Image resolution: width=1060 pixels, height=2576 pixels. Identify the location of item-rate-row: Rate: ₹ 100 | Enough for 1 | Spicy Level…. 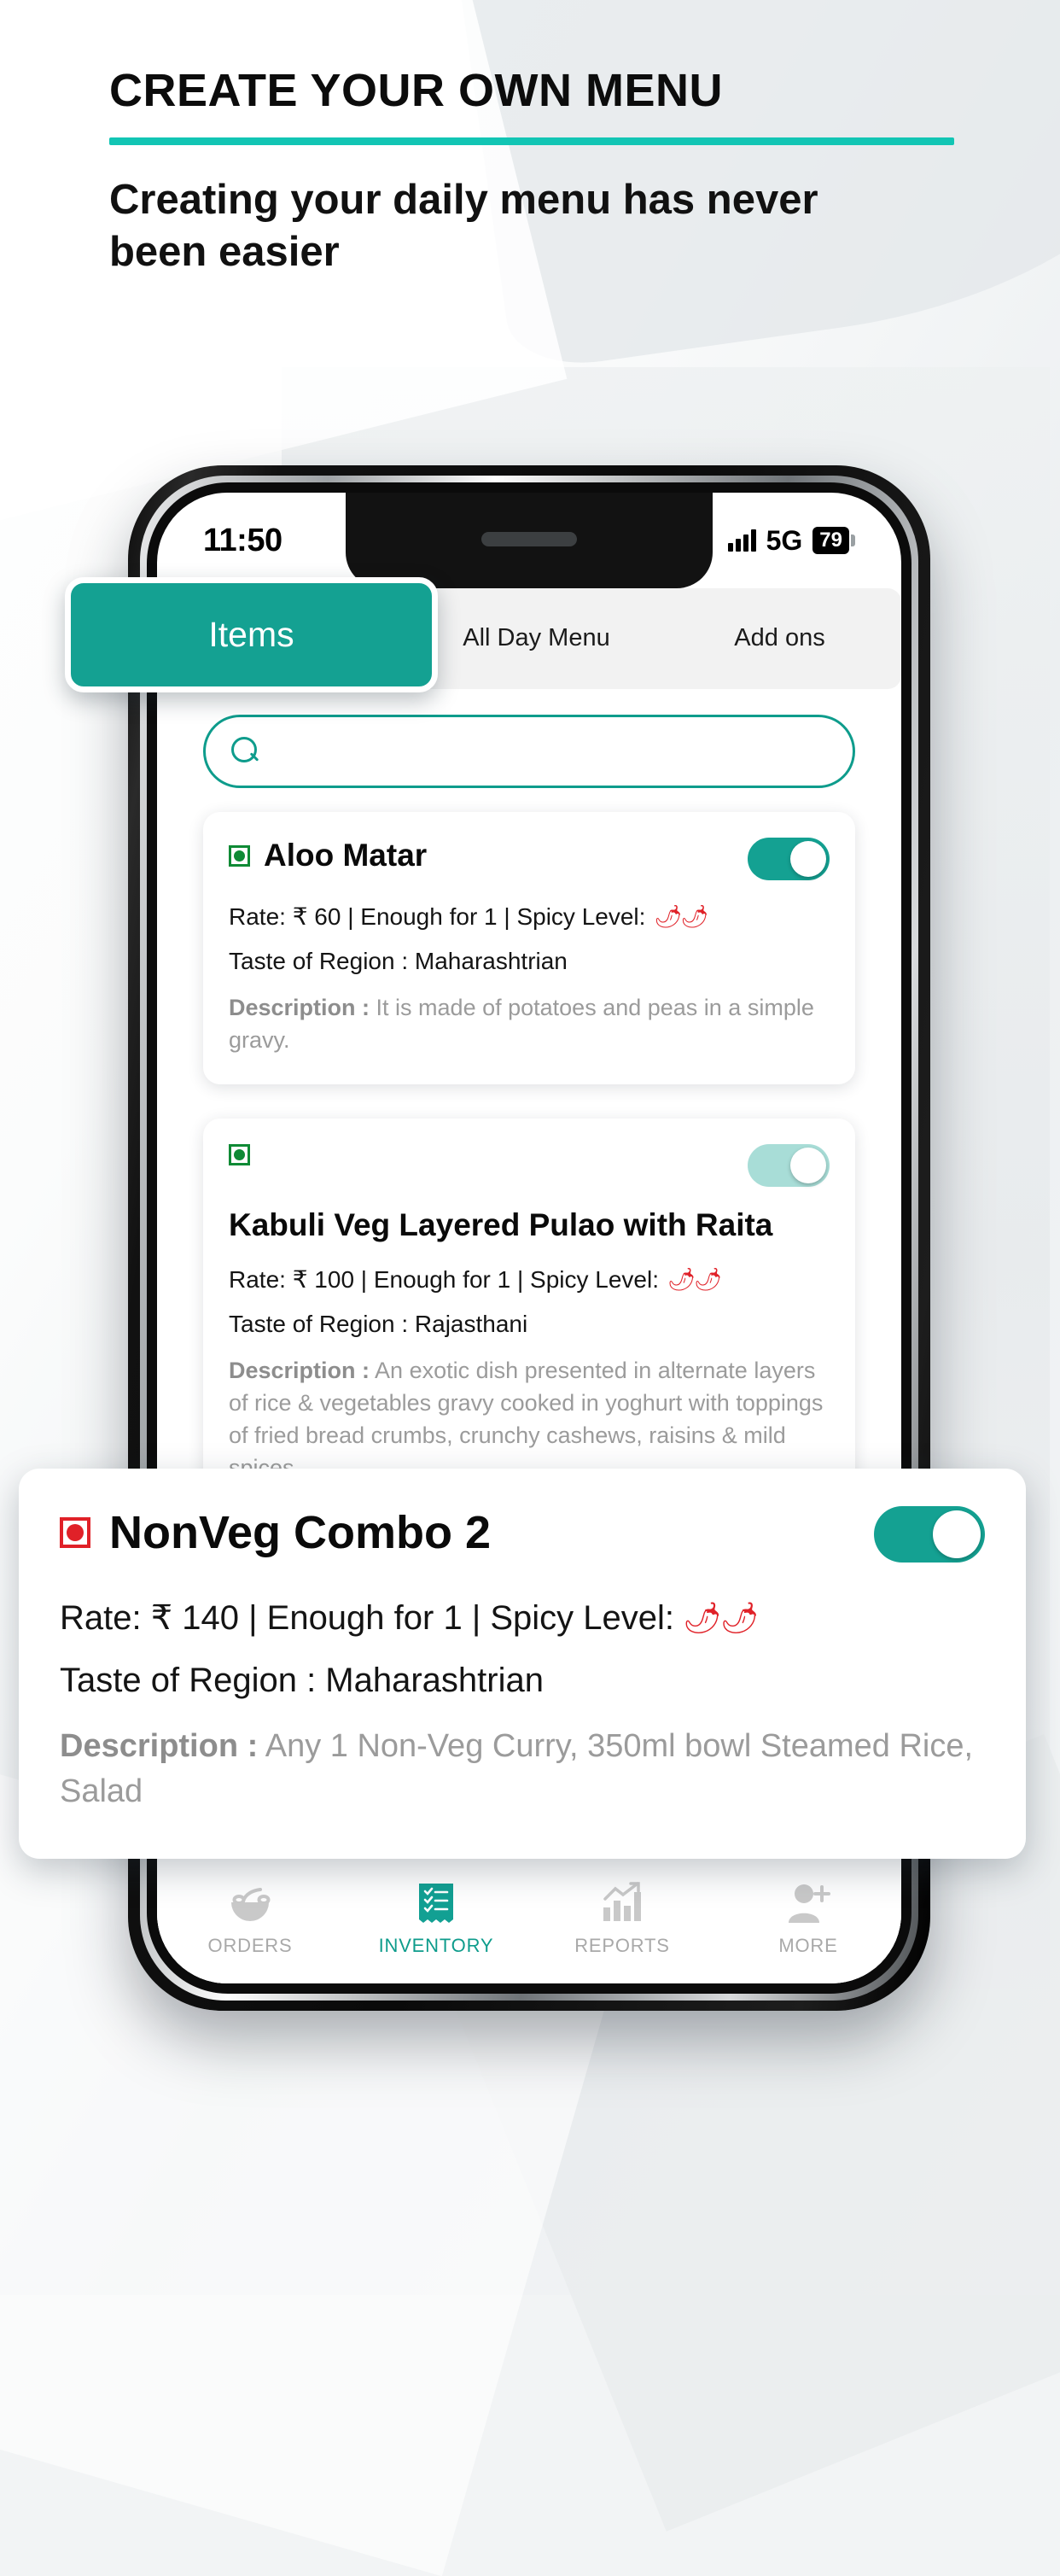
(530, 1279).